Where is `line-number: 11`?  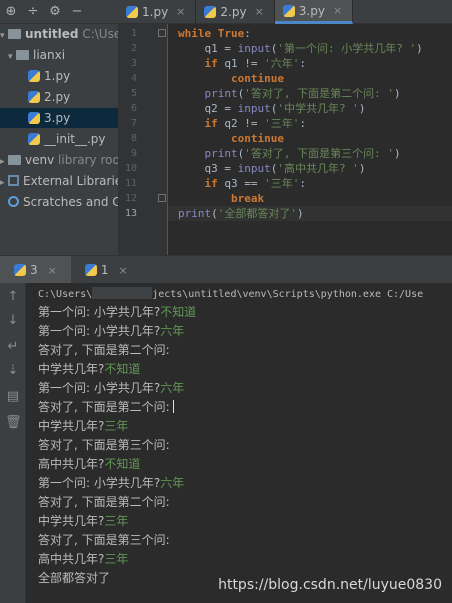 line-number: 11 is located at coordinates (130, 183).